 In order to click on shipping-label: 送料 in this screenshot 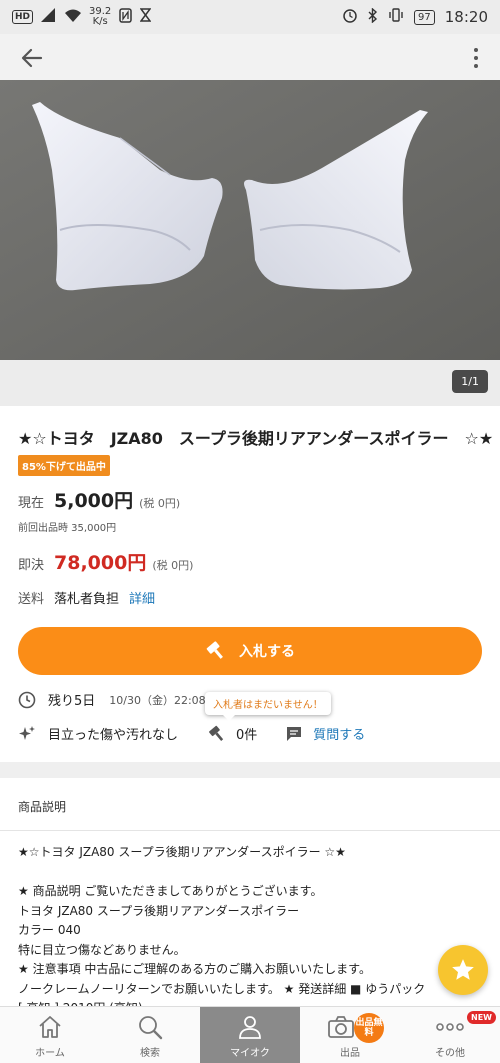, I will do `click(31, 599)`.